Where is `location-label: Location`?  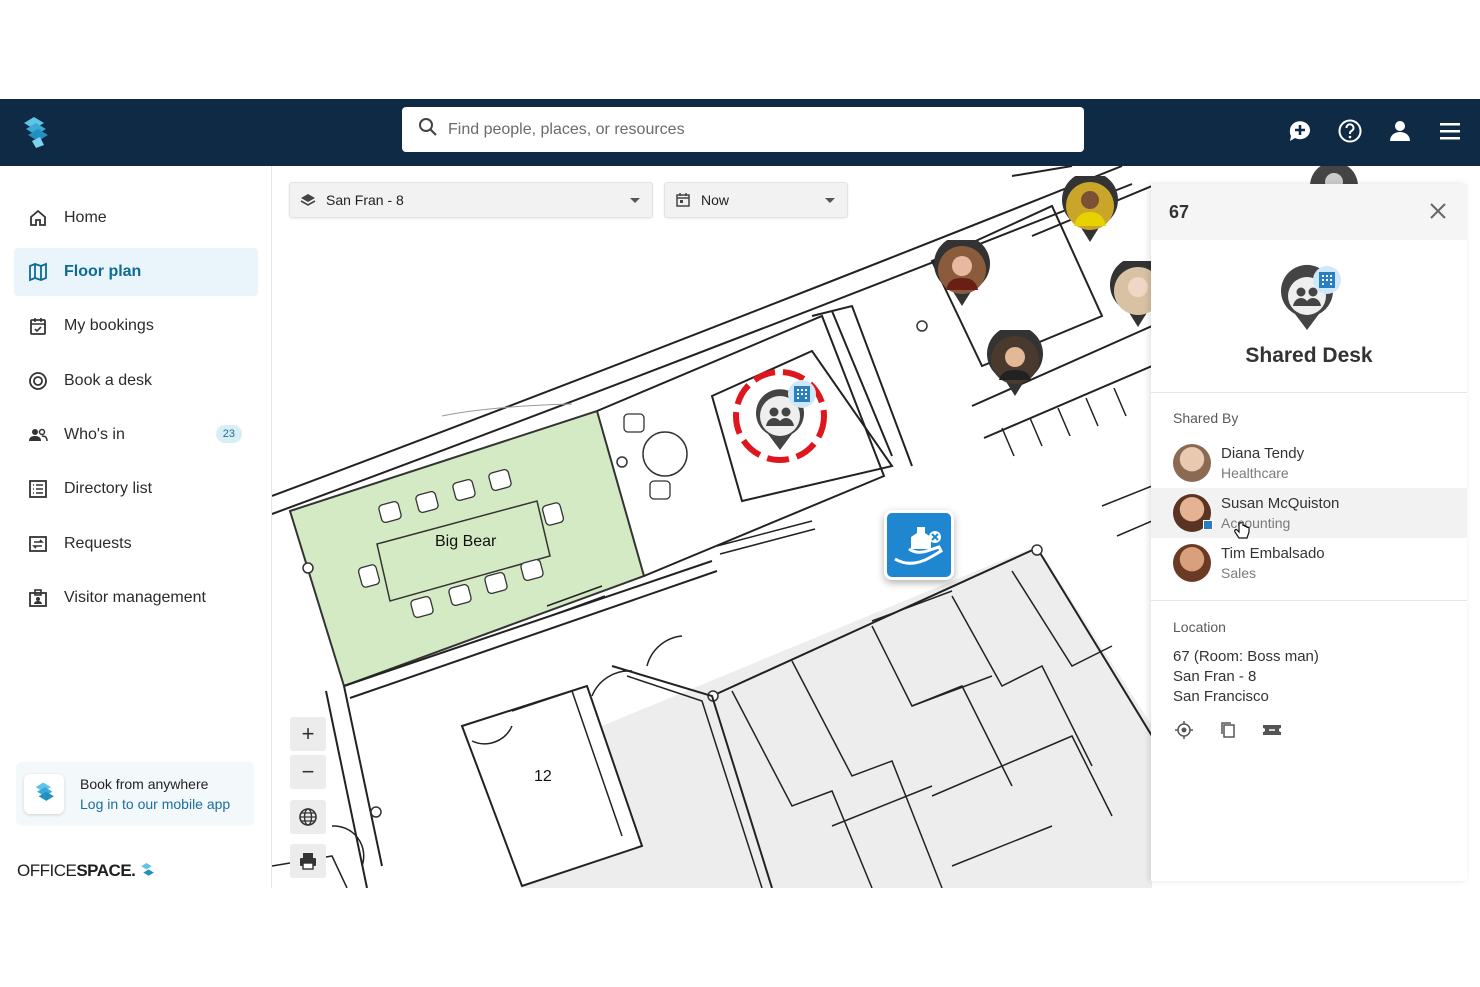
location-label: Location is located at coordinates (1199, 627).